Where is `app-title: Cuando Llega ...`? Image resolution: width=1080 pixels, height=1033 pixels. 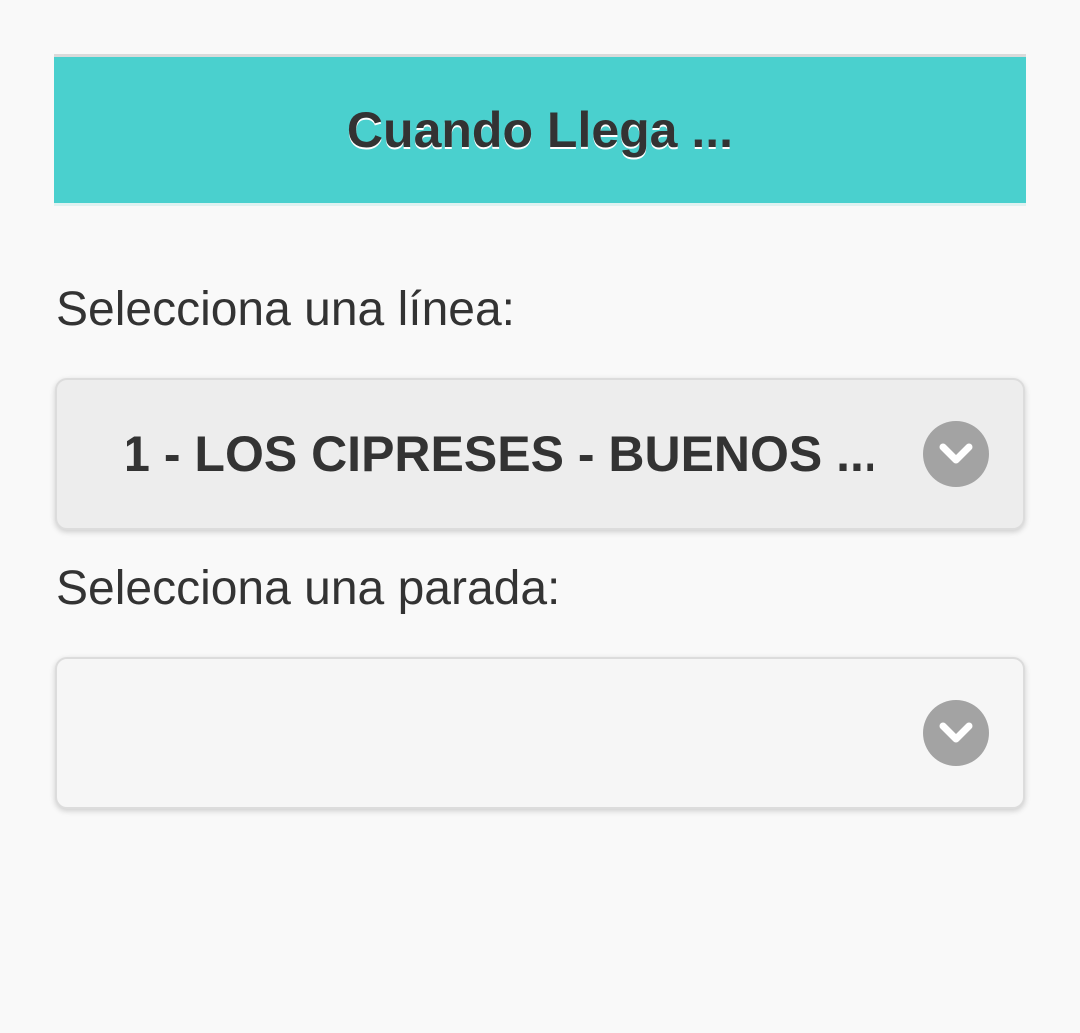
app-title: Cuando Llega ... is located at coordinates (540, 130).